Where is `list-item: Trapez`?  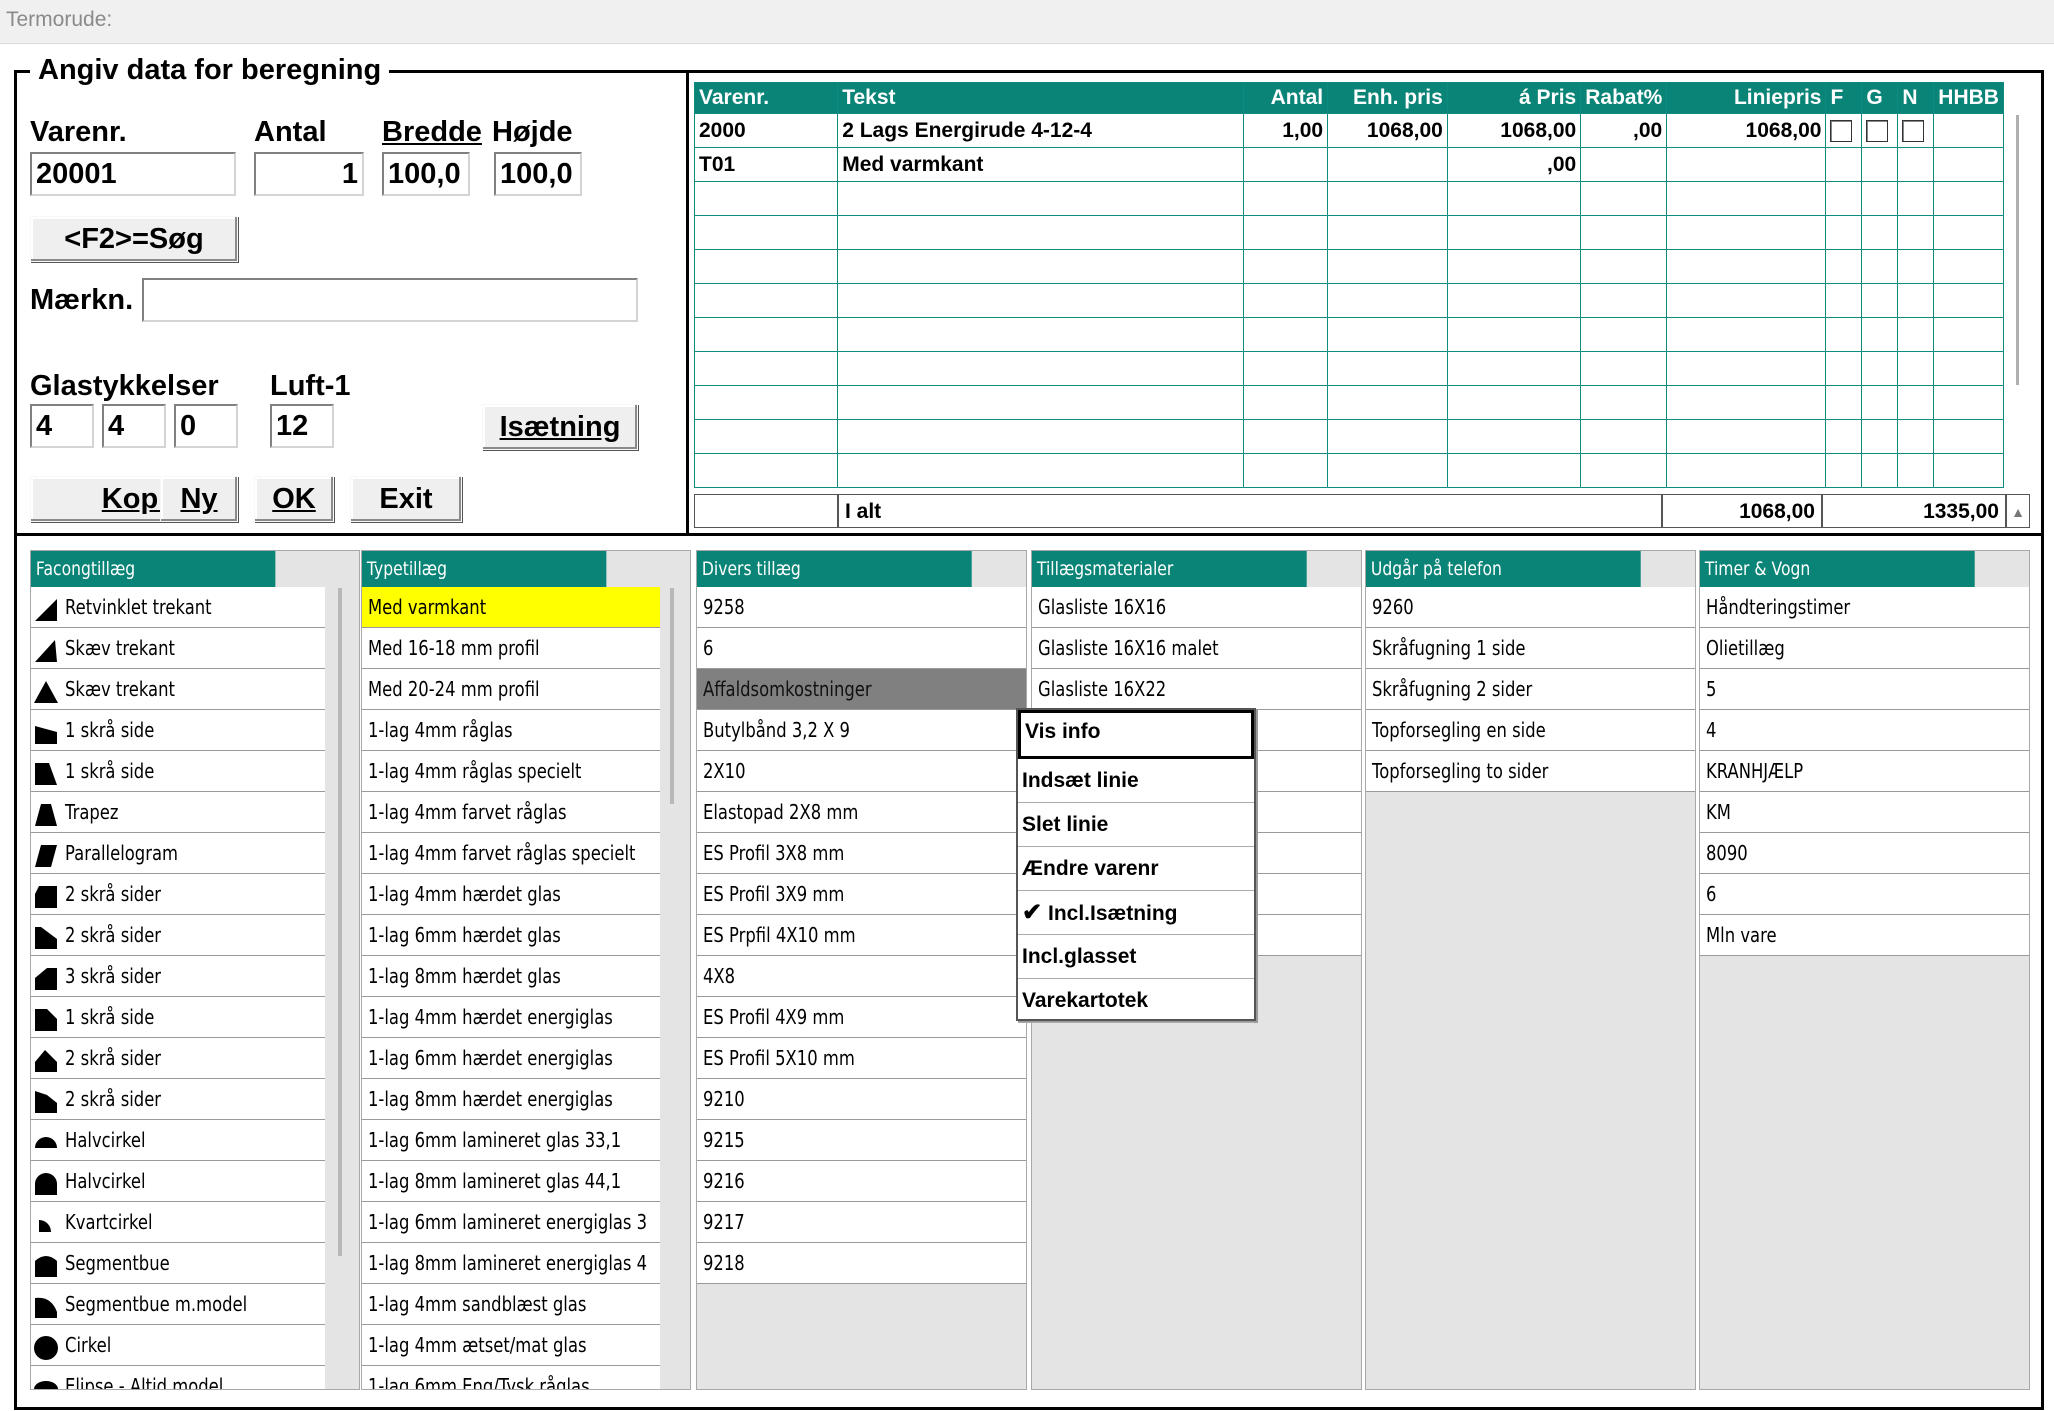 list-item: Trapez is located at coordinates (178, 812).